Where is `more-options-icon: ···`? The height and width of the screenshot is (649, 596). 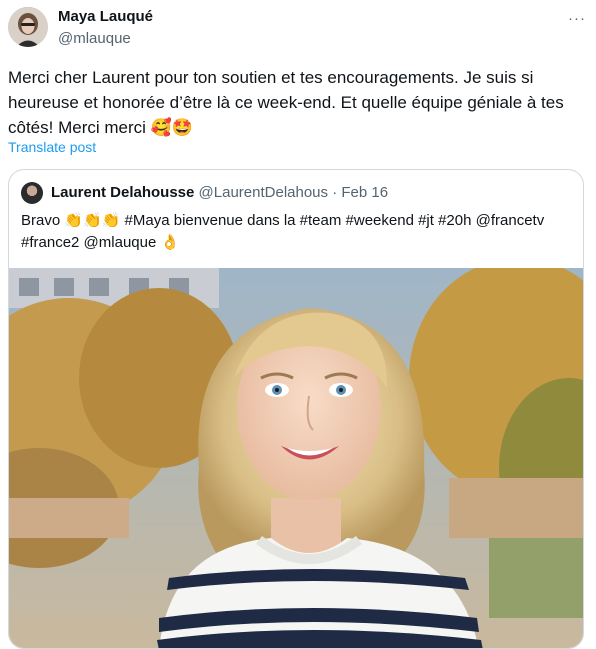 more-options-icon: ··· is located at coordinates (577, 18).